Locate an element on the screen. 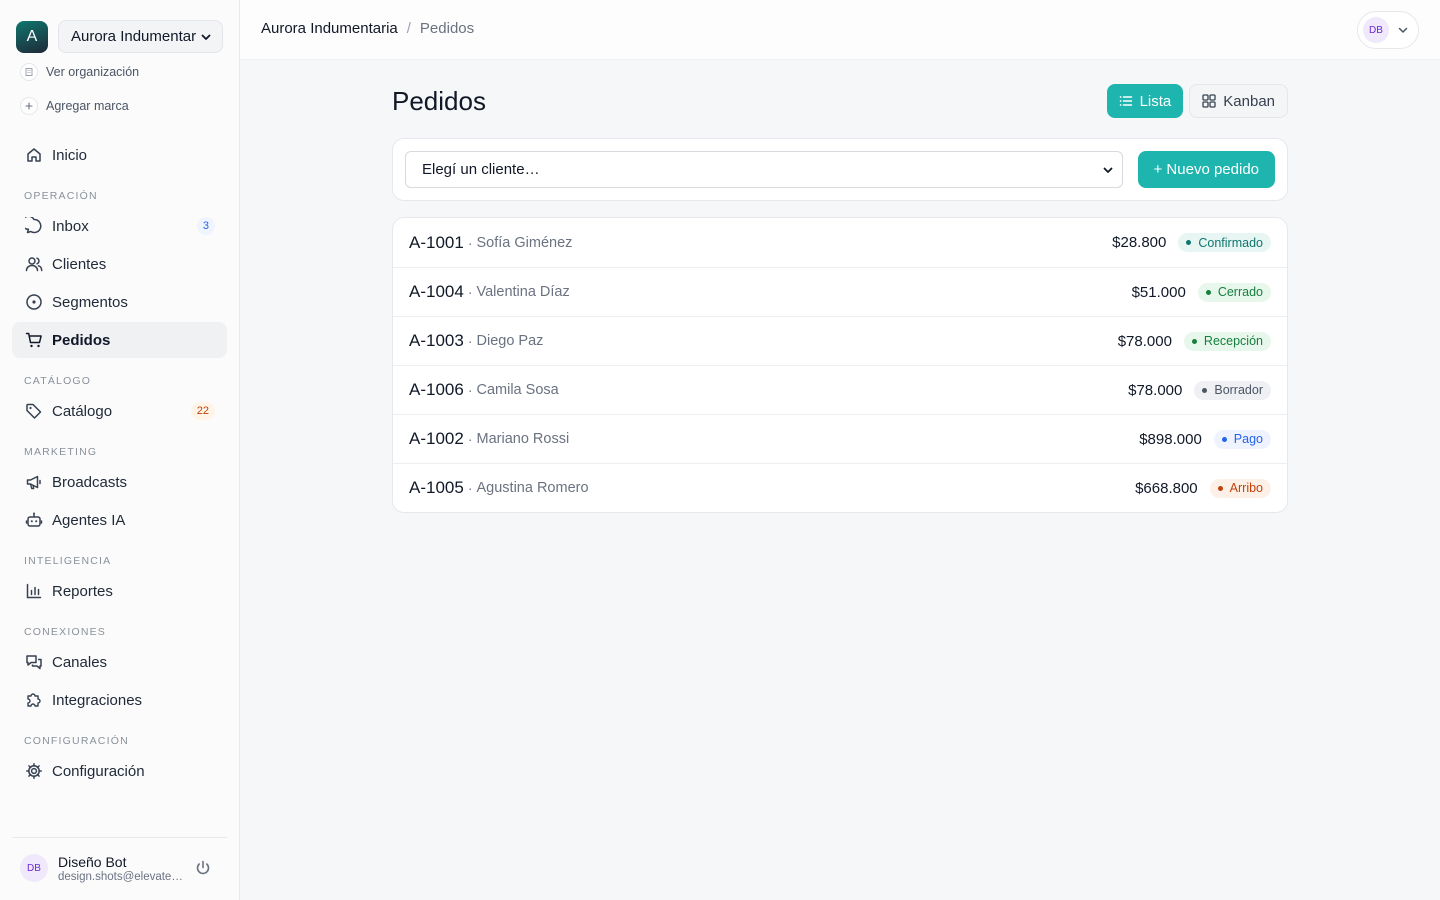  order-row: A-1005 · Agustina Romero $668.800 Arribo is located at coordinates (840, 487).